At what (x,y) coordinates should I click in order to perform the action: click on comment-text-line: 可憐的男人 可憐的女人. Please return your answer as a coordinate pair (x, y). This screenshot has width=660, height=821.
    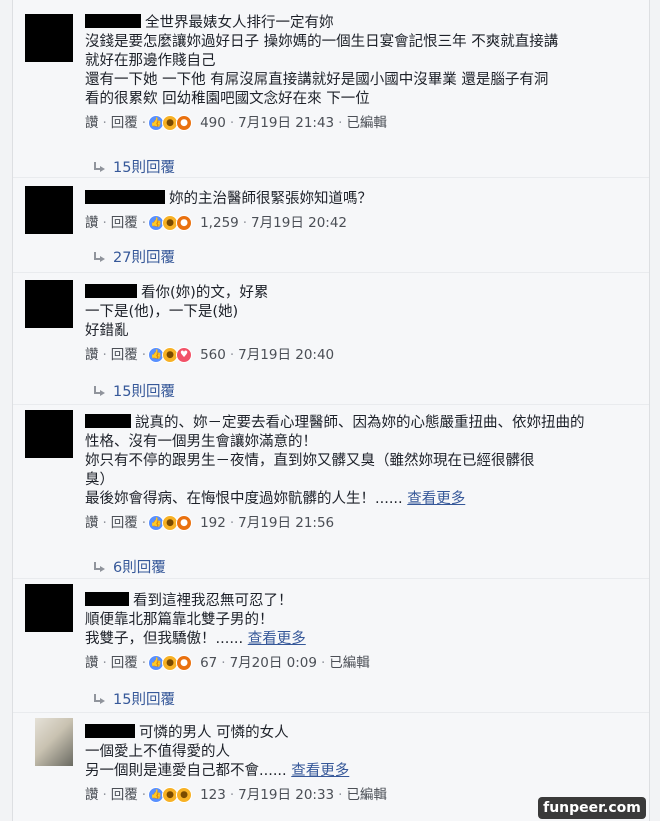
    Looking at the image, I should click on (214, 733).